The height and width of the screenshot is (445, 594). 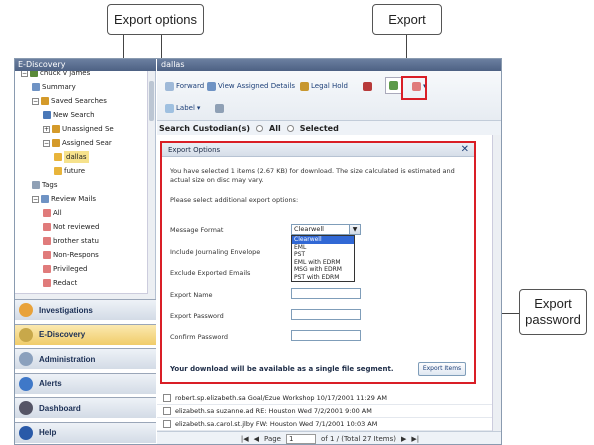 I want to click on tree-item: + Unassigned Se, so click(x=78, y=129).